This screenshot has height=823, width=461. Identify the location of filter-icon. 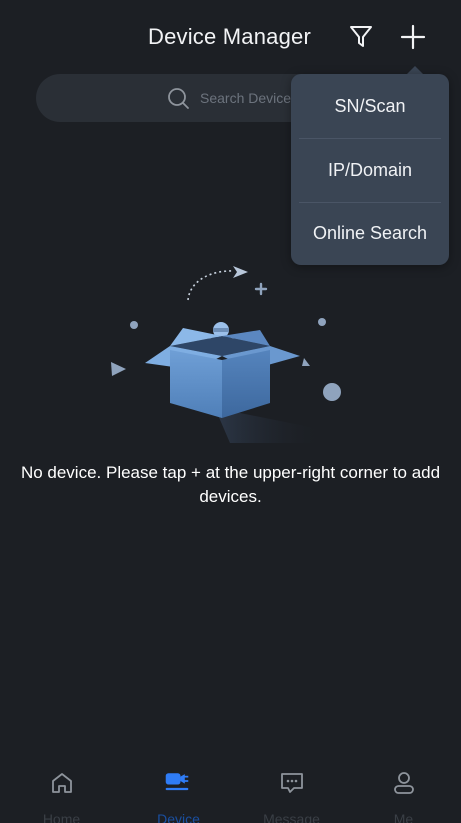
(361, 36).